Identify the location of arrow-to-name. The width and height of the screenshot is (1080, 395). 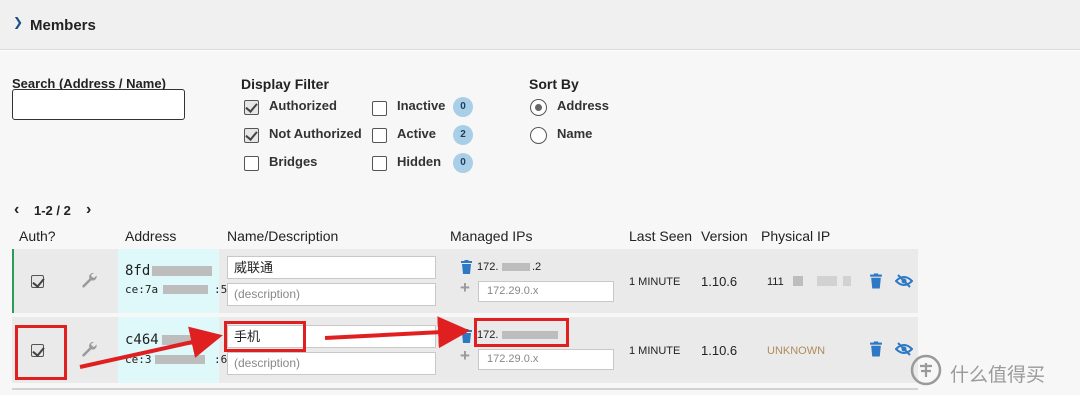
(151, 347).